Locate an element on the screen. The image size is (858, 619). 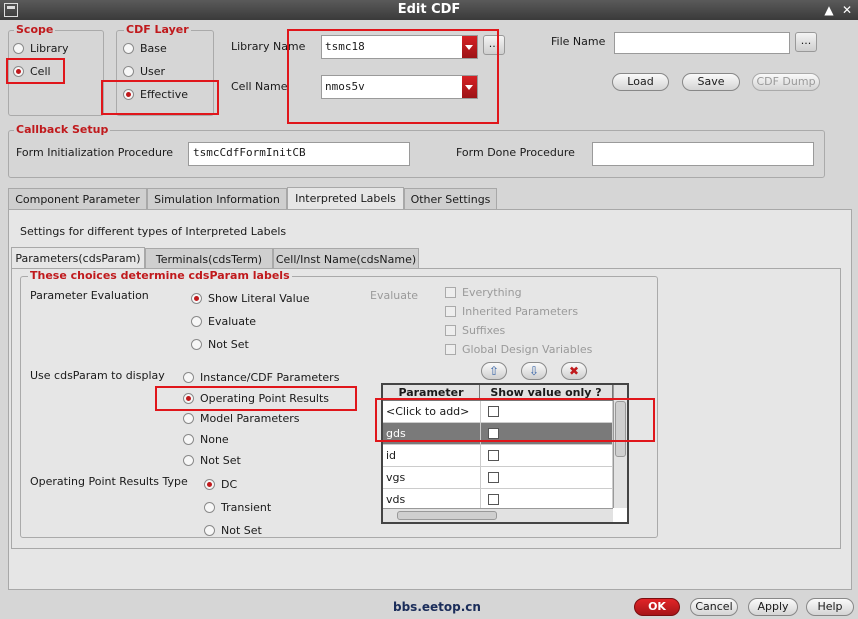
display-model-params-label: Model Parameters is located at coordinates (250, 418).